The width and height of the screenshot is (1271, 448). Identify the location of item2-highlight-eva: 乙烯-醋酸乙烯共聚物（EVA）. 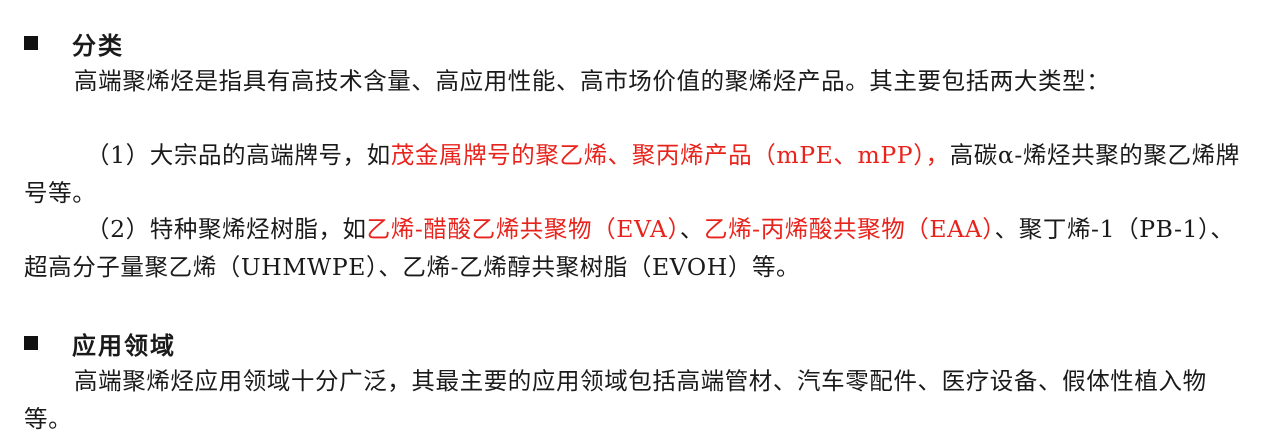
(523, 229).